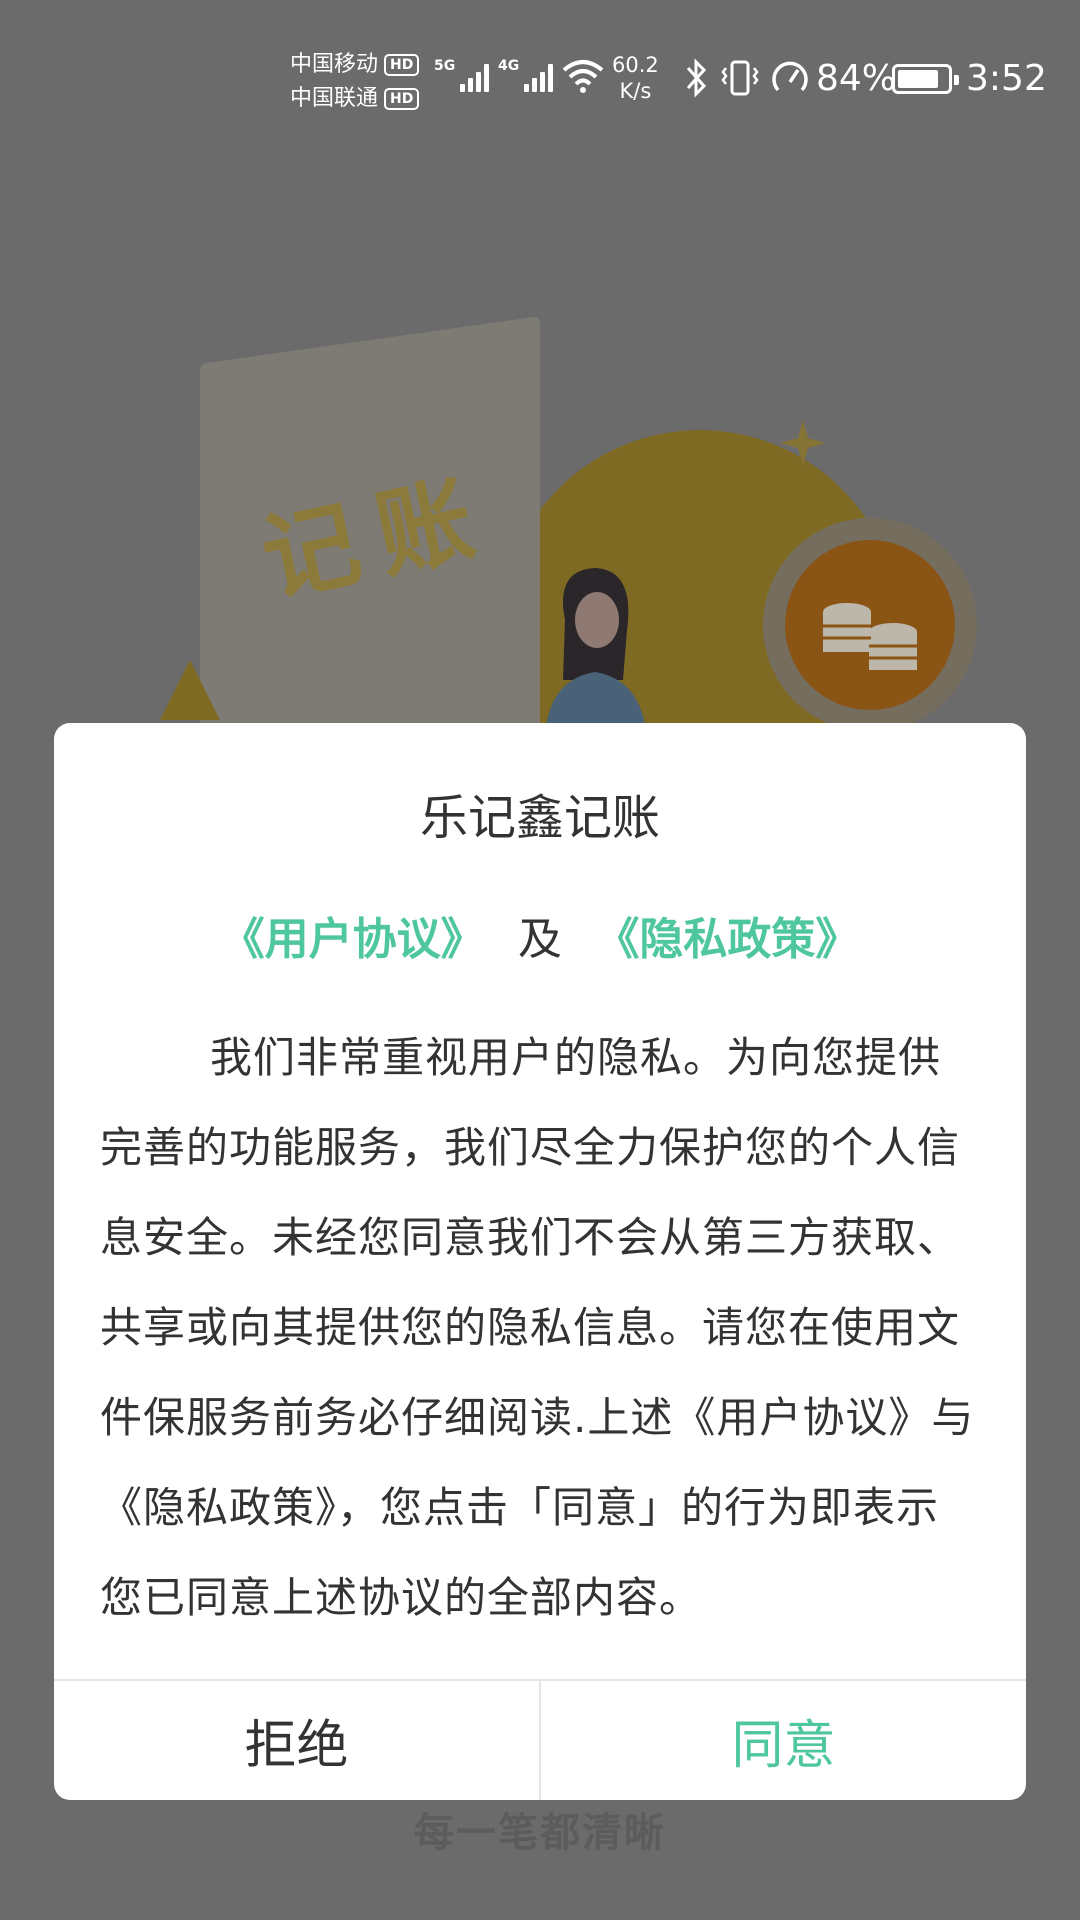 The width and height of the screenshot is (1080, 1920). I want to click on bluetooth-icon, so click(696, 78).